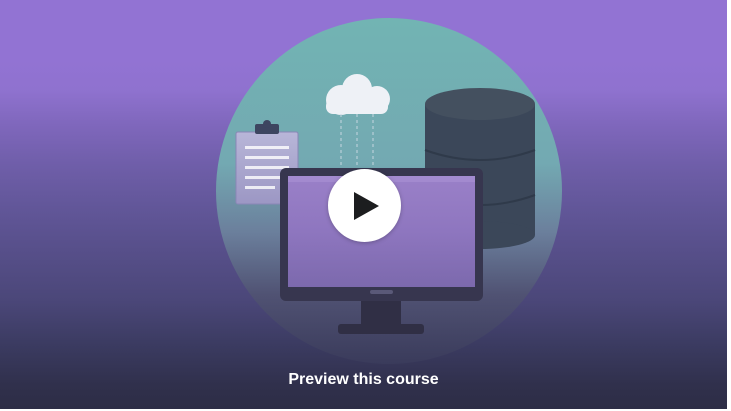 This screenshot has height=411, width=731. I want to click on page-edge, so click(729, 205).